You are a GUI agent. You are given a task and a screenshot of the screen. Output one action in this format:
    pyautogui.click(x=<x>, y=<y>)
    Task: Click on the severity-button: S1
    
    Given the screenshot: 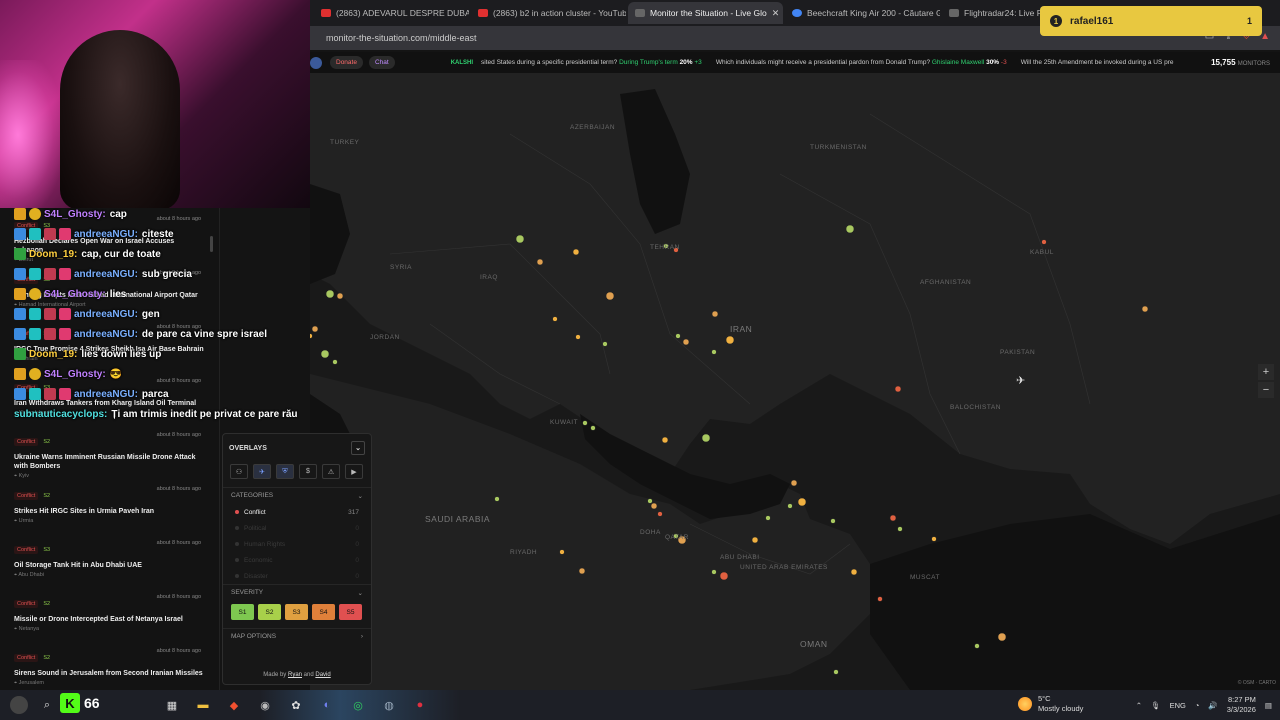 What is the action you would take?
    pyautogui.click(x=242, y=612)
    